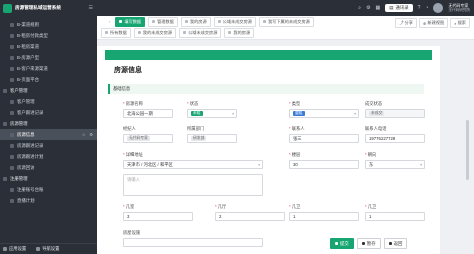 The width and height of the screenshot is (474, 254). Describe the element at coordinates (48, 145) in the screenshot. I see `sidebar-item: 房源跟进记录` at that location.